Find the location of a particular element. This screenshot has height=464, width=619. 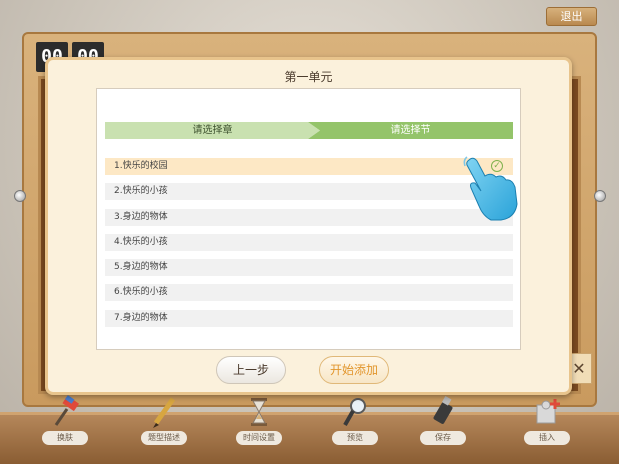

toolbar-label: 保存 is located at coordinates (443, 438).